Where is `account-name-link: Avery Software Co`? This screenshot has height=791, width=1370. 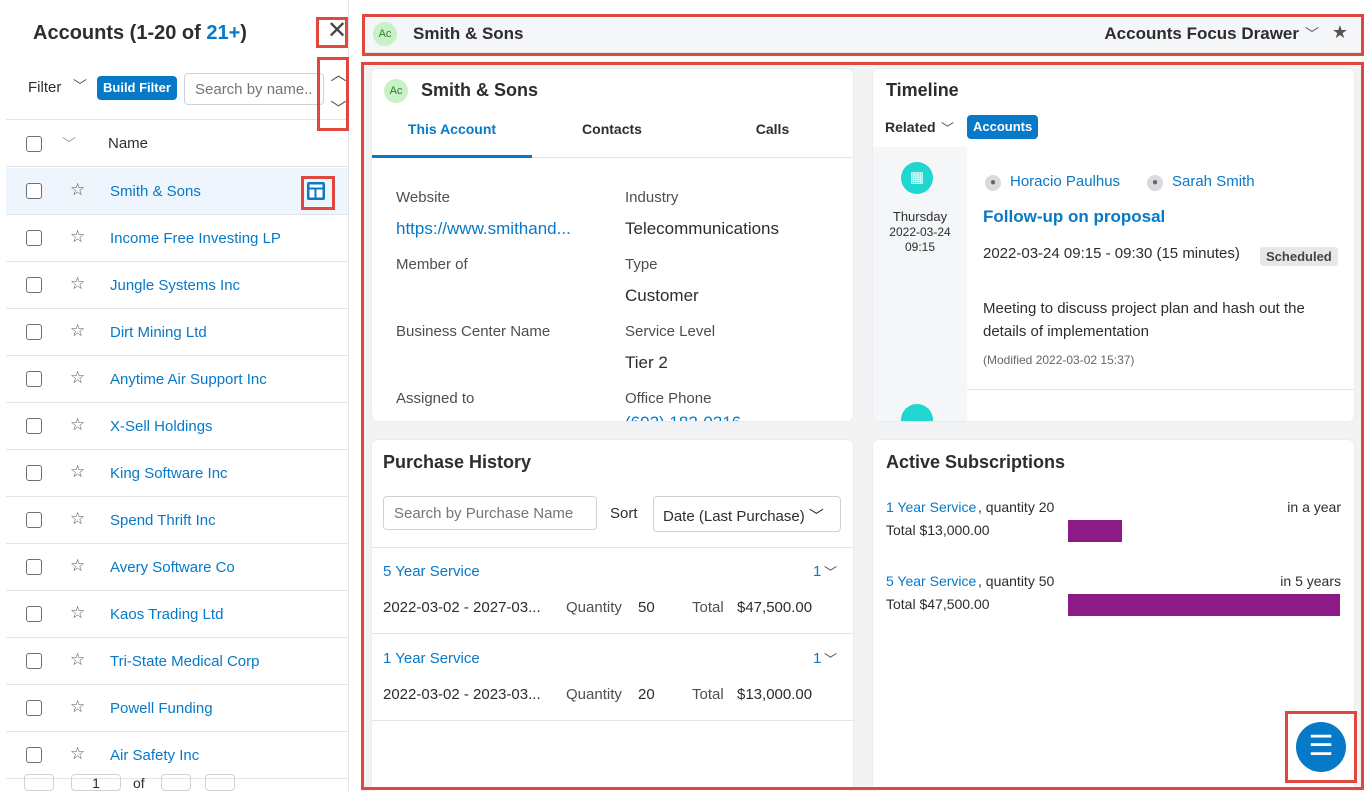
account-name-link: Avery Software Co is located at coordinates (172, 567).